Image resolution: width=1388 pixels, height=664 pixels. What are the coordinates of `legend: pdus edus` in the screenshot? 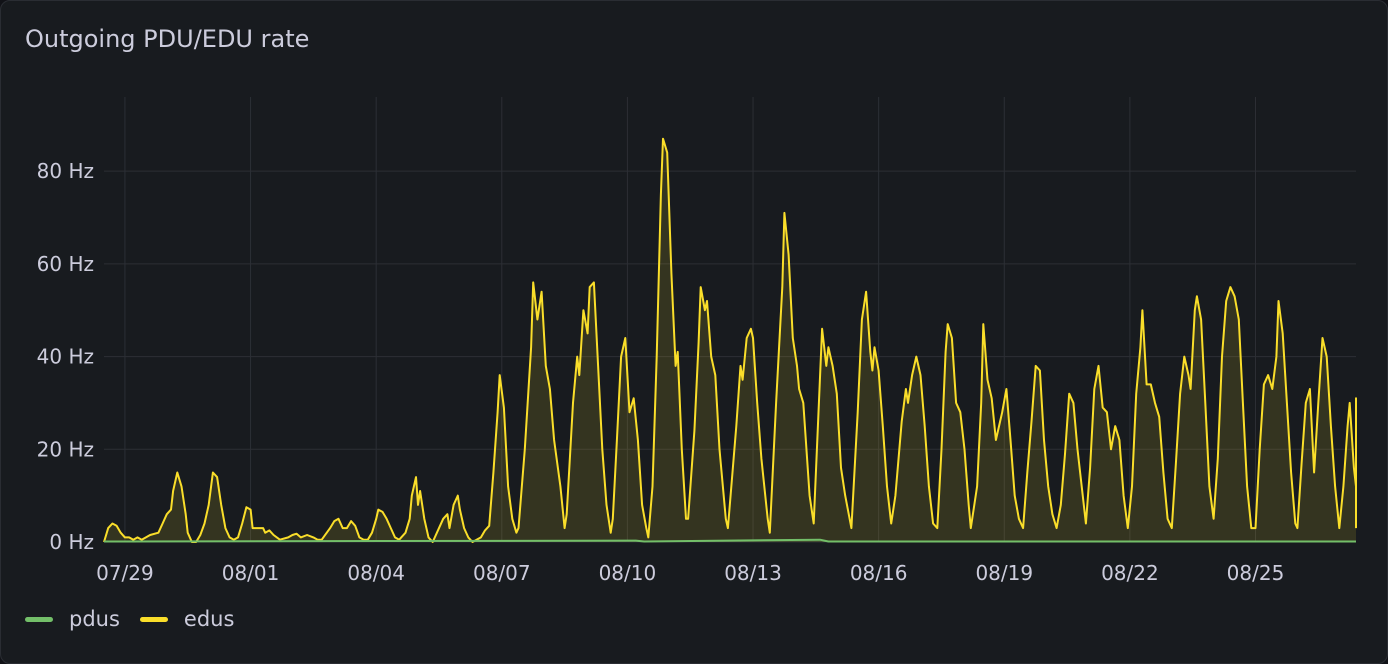 It's located at (139, 619).